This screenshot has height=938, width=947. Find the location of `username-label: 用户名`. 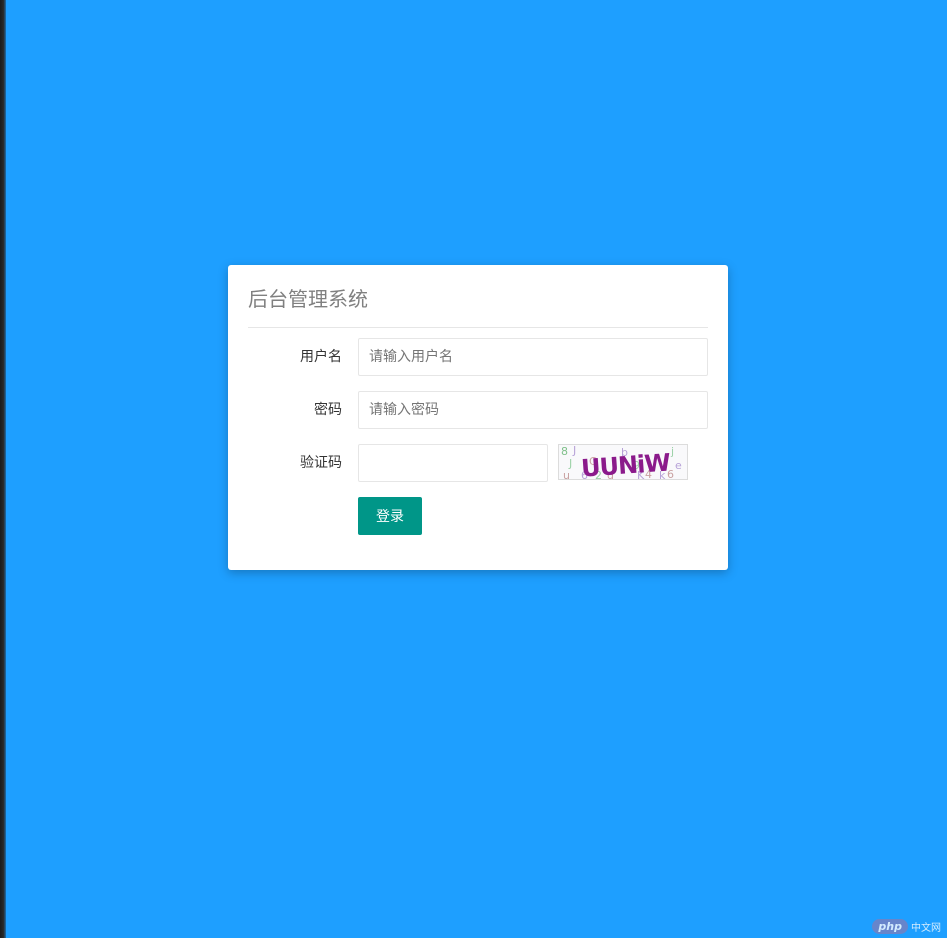

username-label: 用户名 is located at coordinates (321, 357).